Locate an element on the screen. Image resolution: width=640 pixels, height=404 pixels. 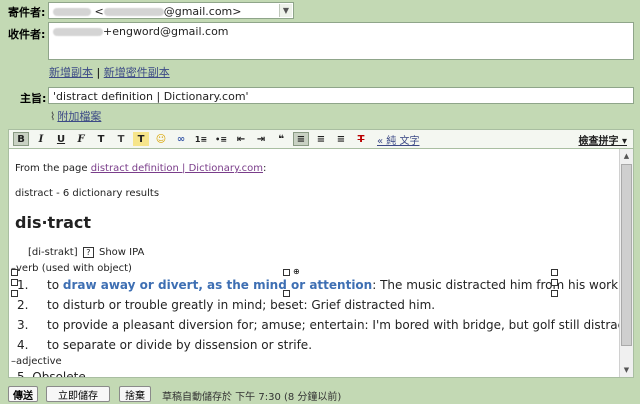
from-select: < <@gmail.com> ▼ is located at coordinates (171, 10).